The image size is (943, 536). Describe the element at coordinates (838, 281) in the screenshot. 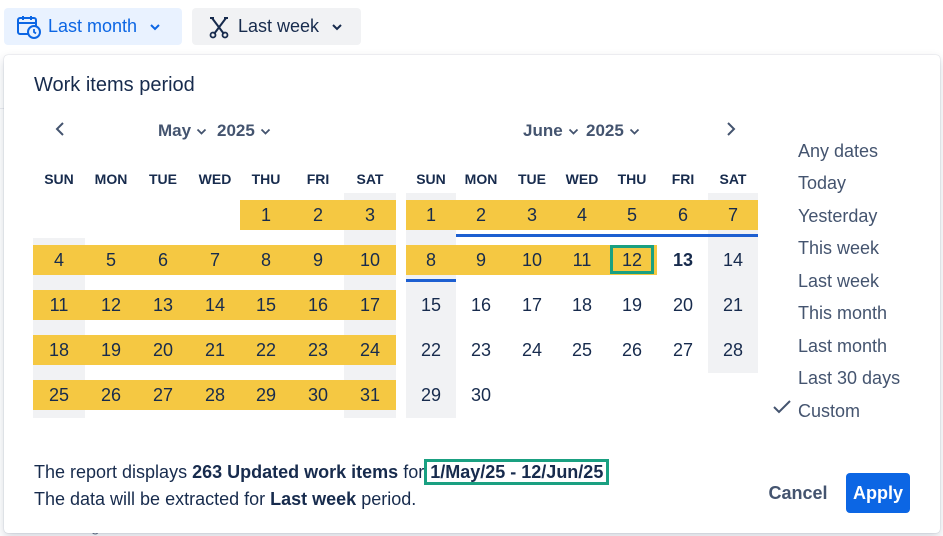

I see `preset-last-week: Last week` at that location.